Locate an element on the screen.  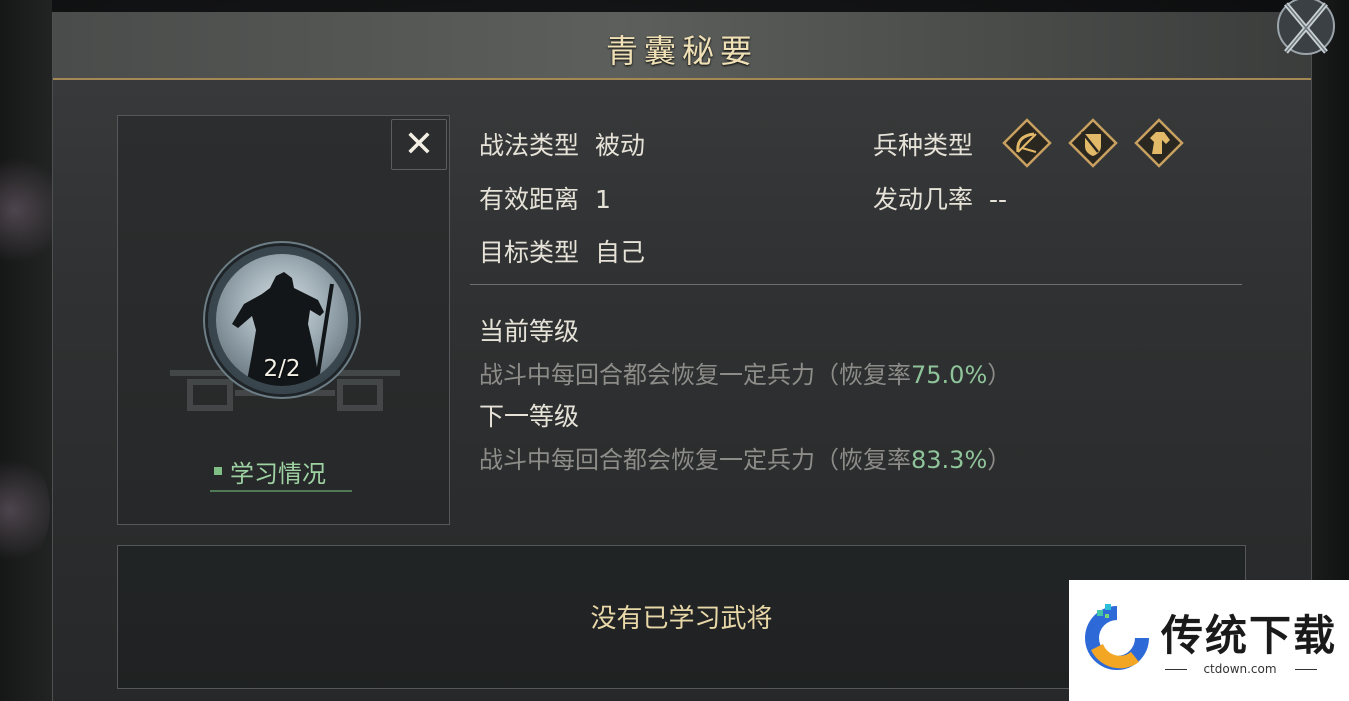
tactic-type-row: 战法类型 被动 is located at coordinates (562, 144).